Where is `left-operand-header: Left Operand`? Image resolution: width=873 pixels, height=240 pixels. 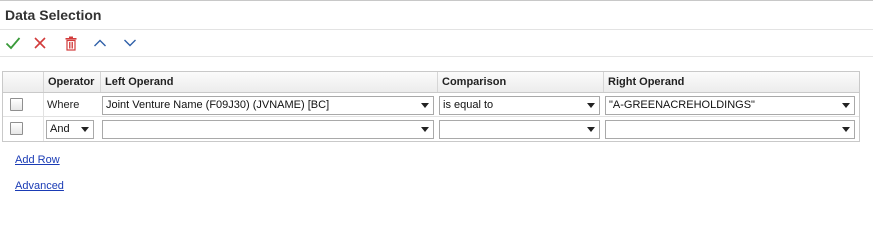 left-operand-header: Left Operand is located at coordinates (268, 82).